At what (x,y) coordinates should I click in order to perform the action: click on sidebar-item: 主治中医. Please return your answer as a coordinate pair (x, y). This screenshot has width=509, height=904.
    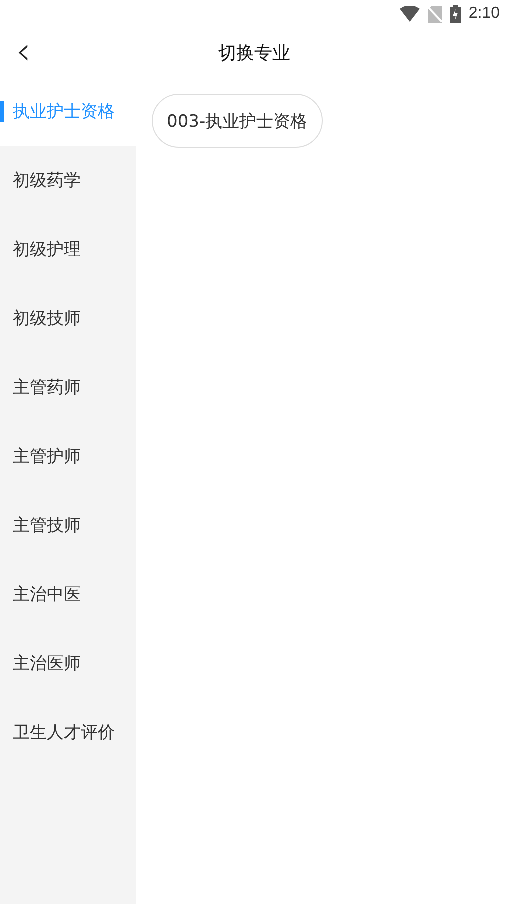
    Looking at the image, I should click on (68, 594).